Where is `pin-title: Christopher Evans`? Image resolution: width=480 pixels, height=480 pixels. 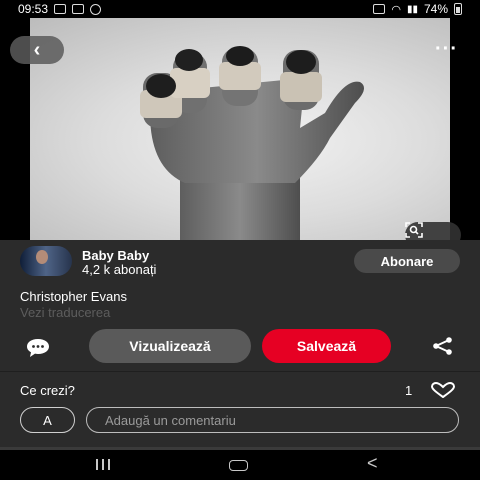 pin-title: Christopher Evans is located at coordinates (73, 296).